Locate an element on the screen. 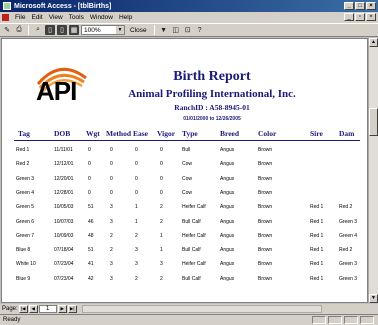 Image resolution: width=378 pixels, height=325 pixels. new-object-icon: ⊡ is located at coordinates (188, 30).